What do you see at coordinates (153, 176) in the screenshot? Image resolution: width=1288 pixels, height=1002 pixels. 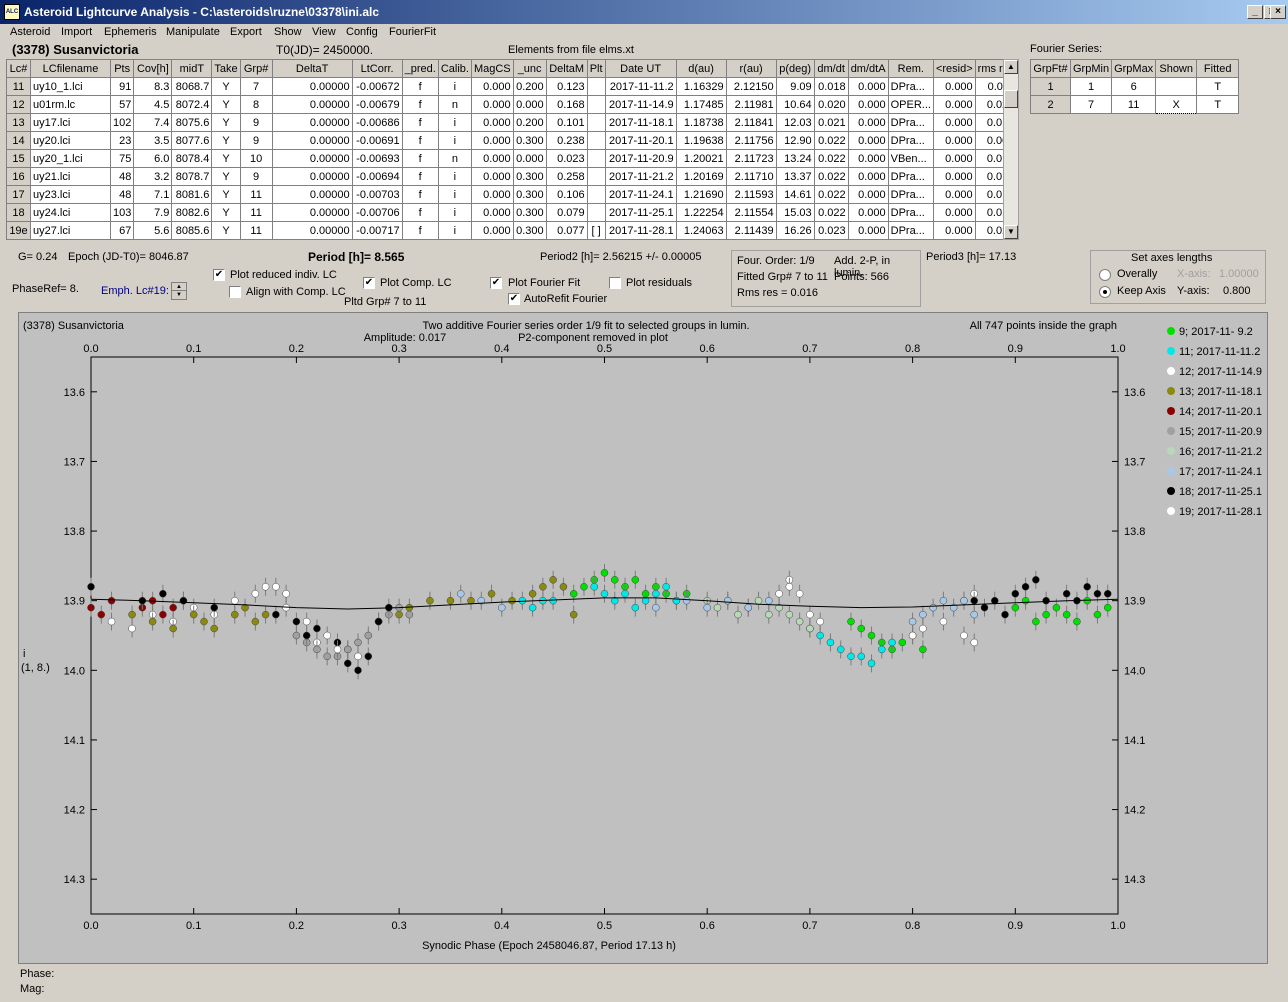 I see `table-cell: 3.2` at bounding box center [153, 176].